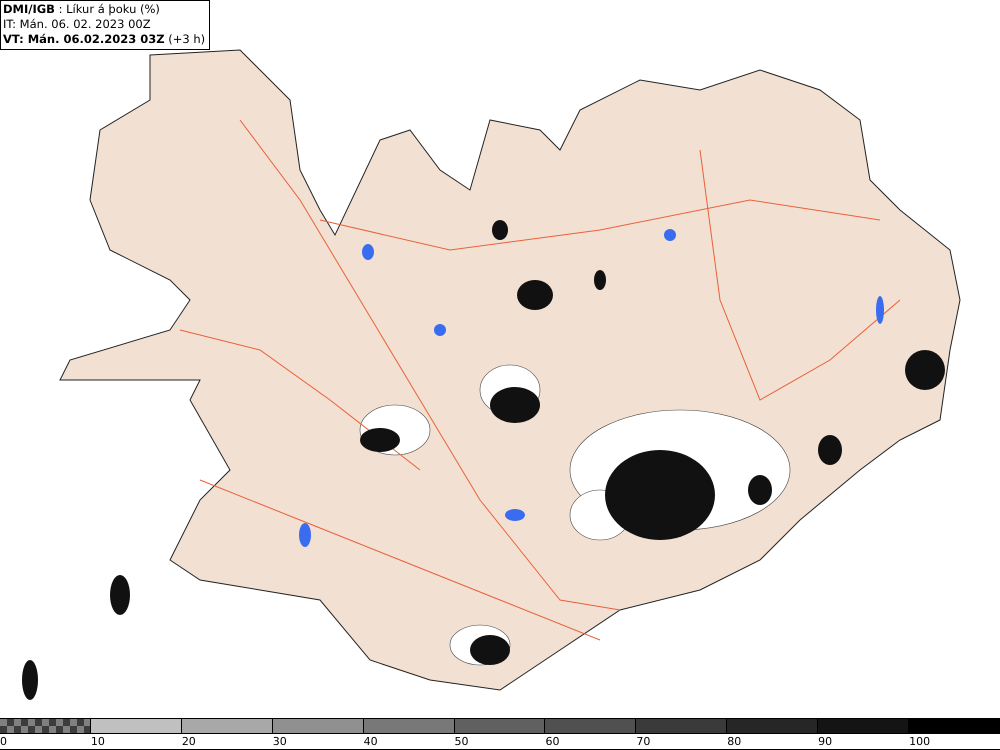 This screenshot has width=1000, height=750. I want to click on legend-label: 70, so click(643, 741).